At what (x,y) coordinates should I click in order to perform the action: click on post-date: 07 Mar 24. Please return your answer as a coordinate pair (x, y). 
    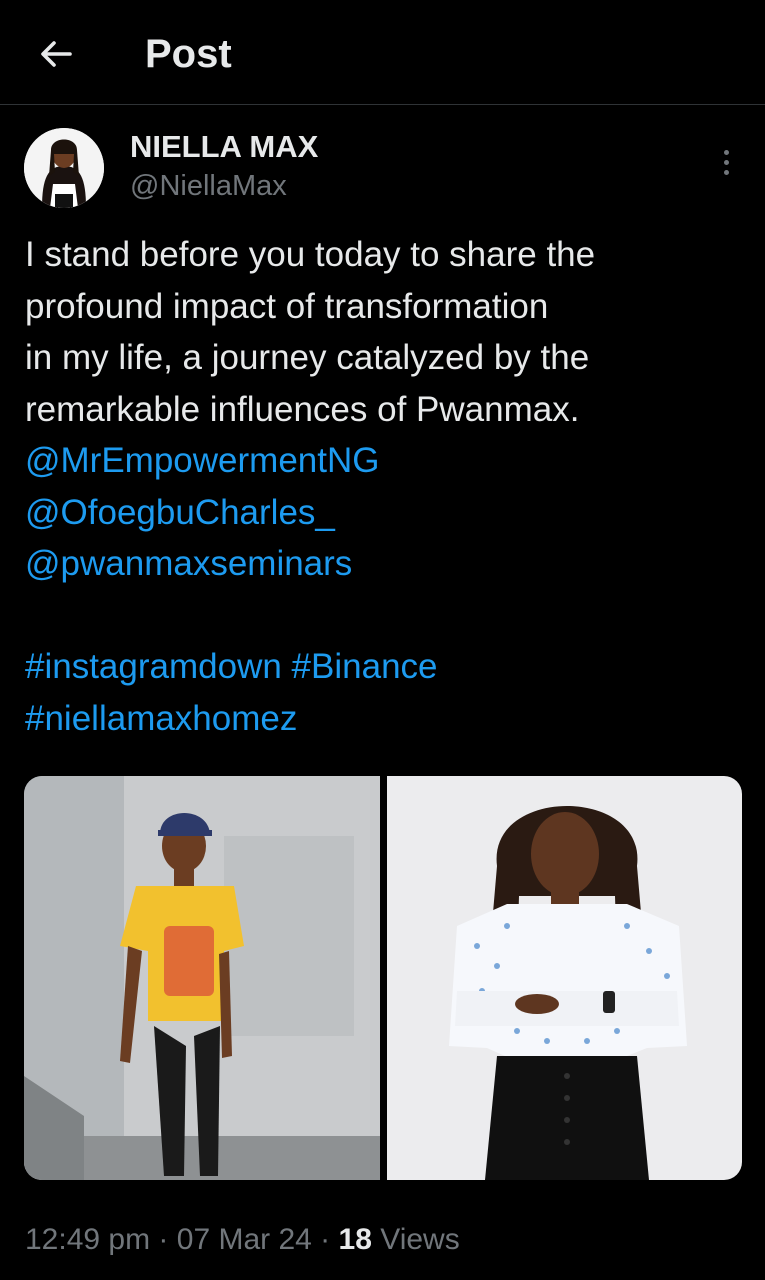
    Looking at the image, I should click on (244, 1239).